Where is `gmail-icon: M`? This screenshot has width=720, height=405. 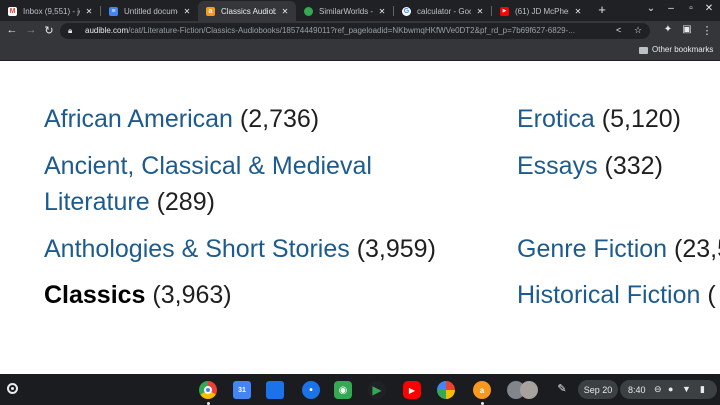 gmail-icon: M is located at coordinates (12, 11).